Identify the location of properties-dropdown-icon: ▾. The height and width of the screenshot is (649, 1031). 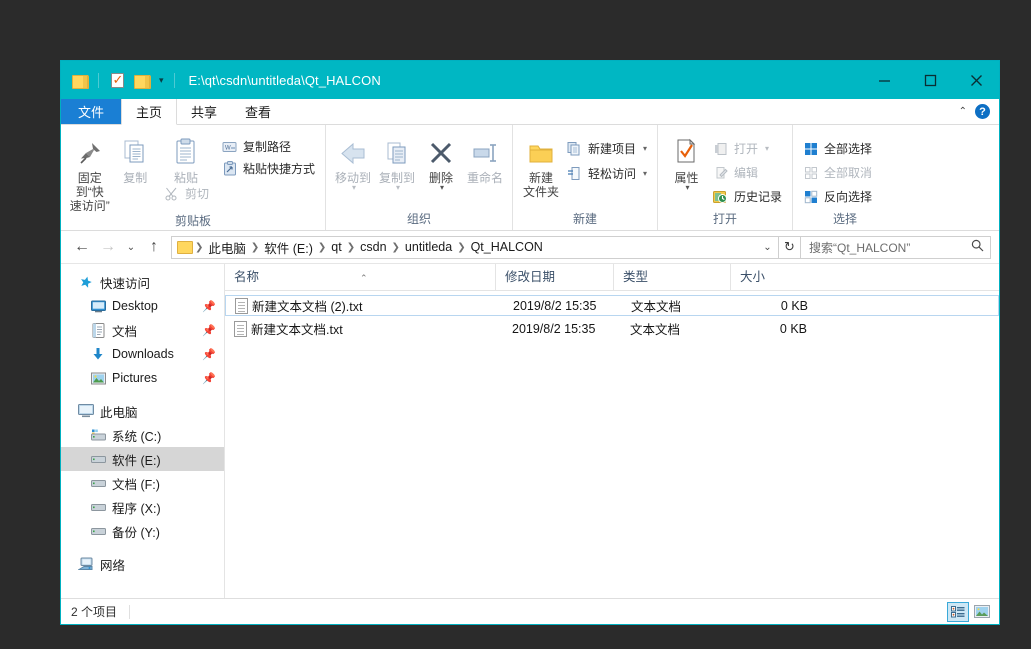
(687, 188).